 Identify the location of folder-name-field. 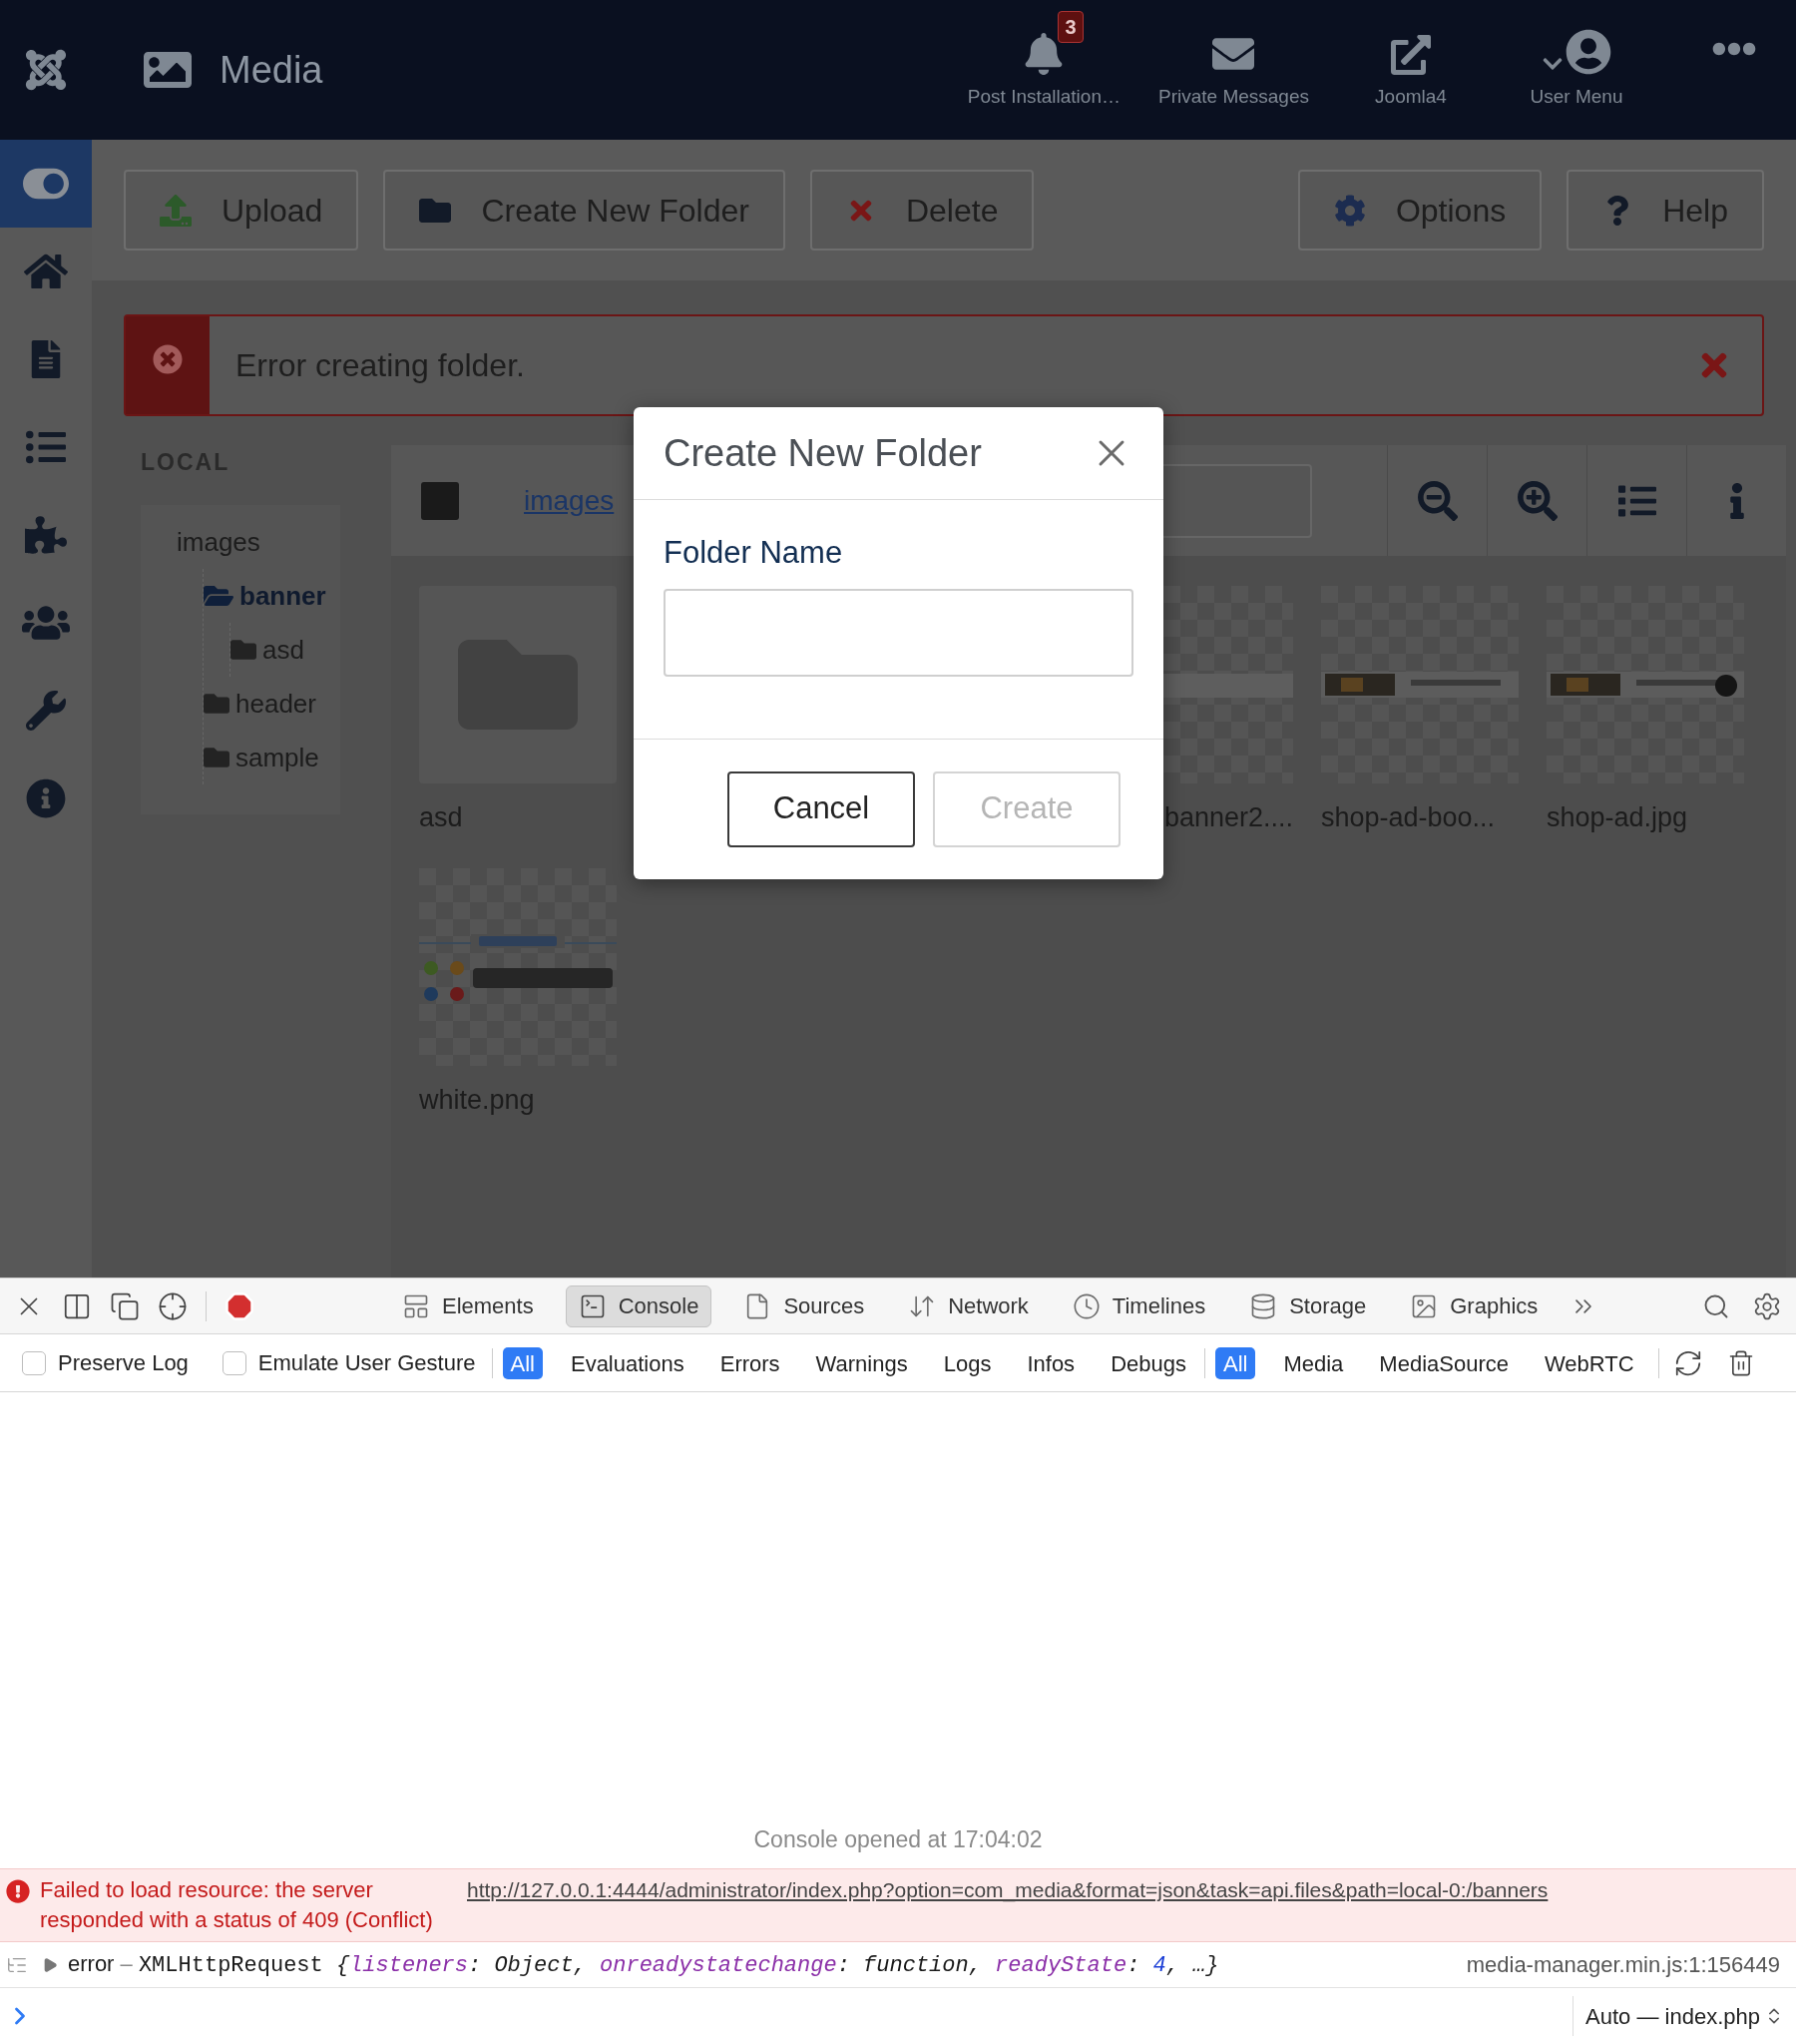
(898, 632).